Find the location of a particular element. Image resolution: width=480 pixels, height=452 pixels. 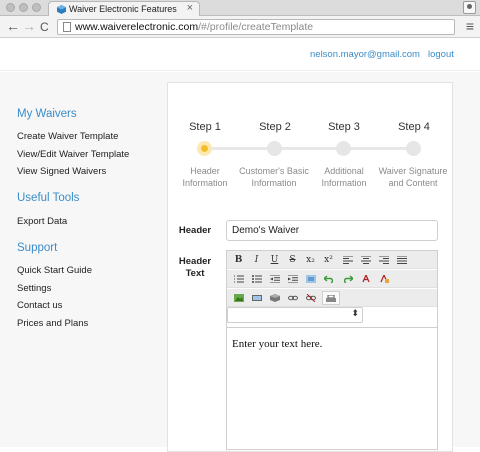

sidebar-item-contact-us: Contact us is located at coordinates (39, 305).